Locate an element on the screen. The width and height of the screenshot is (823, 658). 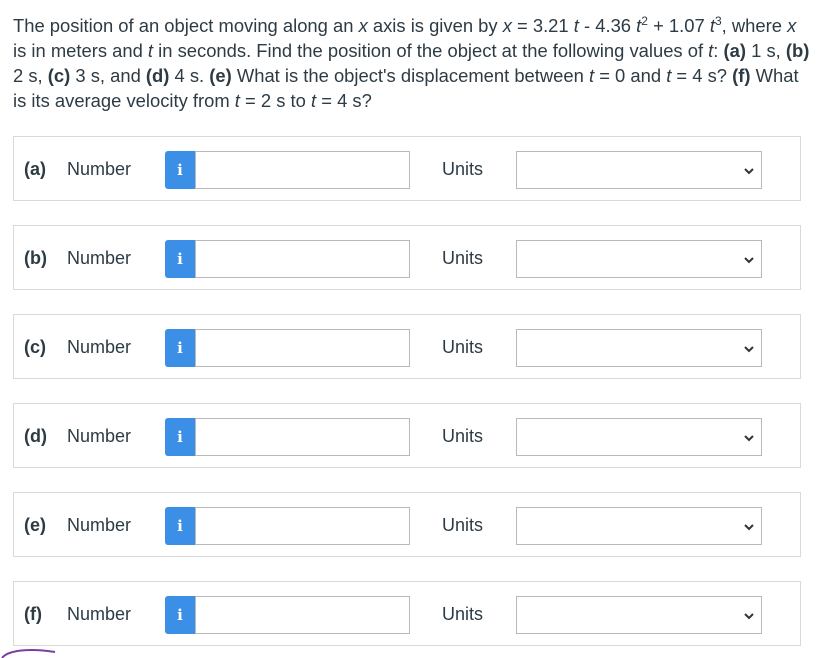
number-input-a is located at coordinates (302, 170).